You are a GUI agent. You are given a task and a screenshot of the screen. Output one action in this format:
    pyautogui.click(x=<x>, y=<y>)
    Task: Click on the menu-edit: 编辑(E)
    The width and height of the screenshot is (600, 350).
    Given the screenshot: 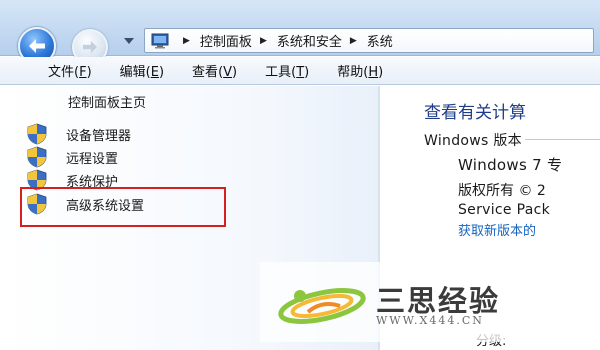 What is the action you would take?
    pyautogui.click(x=142, y=70)
    